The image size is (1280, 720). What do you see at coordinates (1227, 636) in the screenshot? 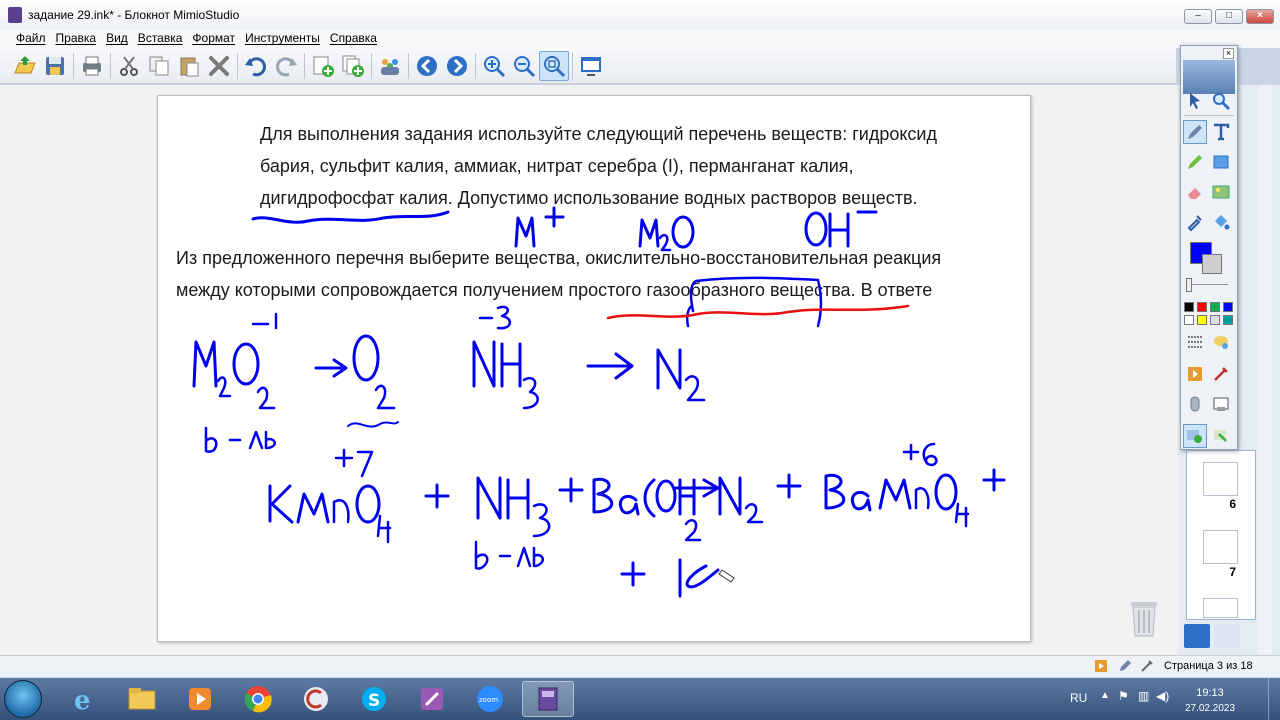
I see `gallery-view-button` at bounding box center [1227, 636].